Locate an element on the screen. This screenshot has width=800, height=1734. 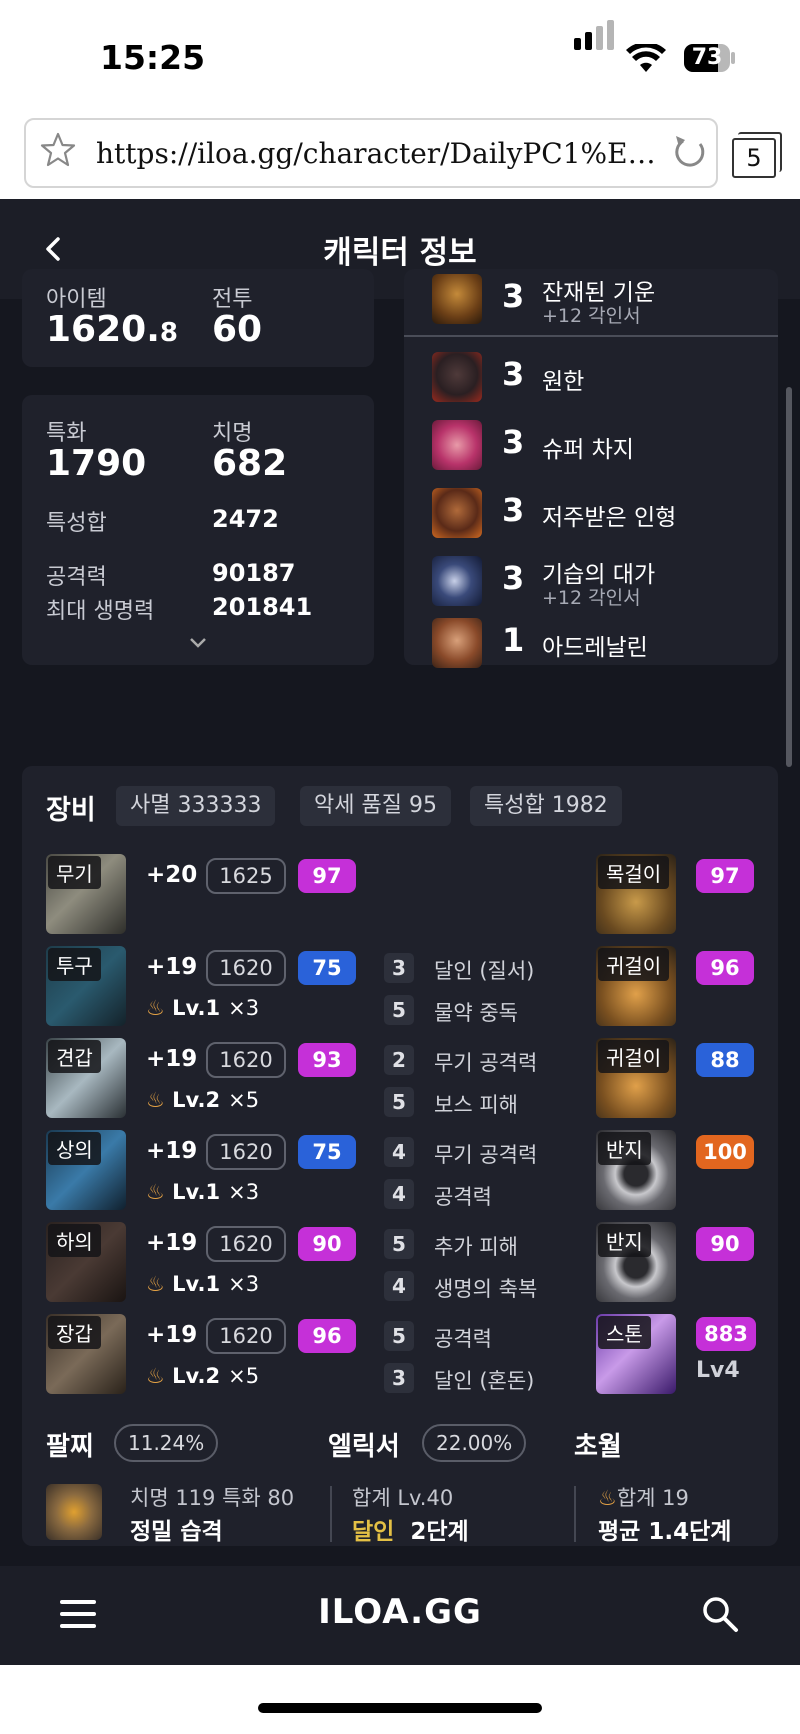
search-icon is located at coordinates (720, 1614).